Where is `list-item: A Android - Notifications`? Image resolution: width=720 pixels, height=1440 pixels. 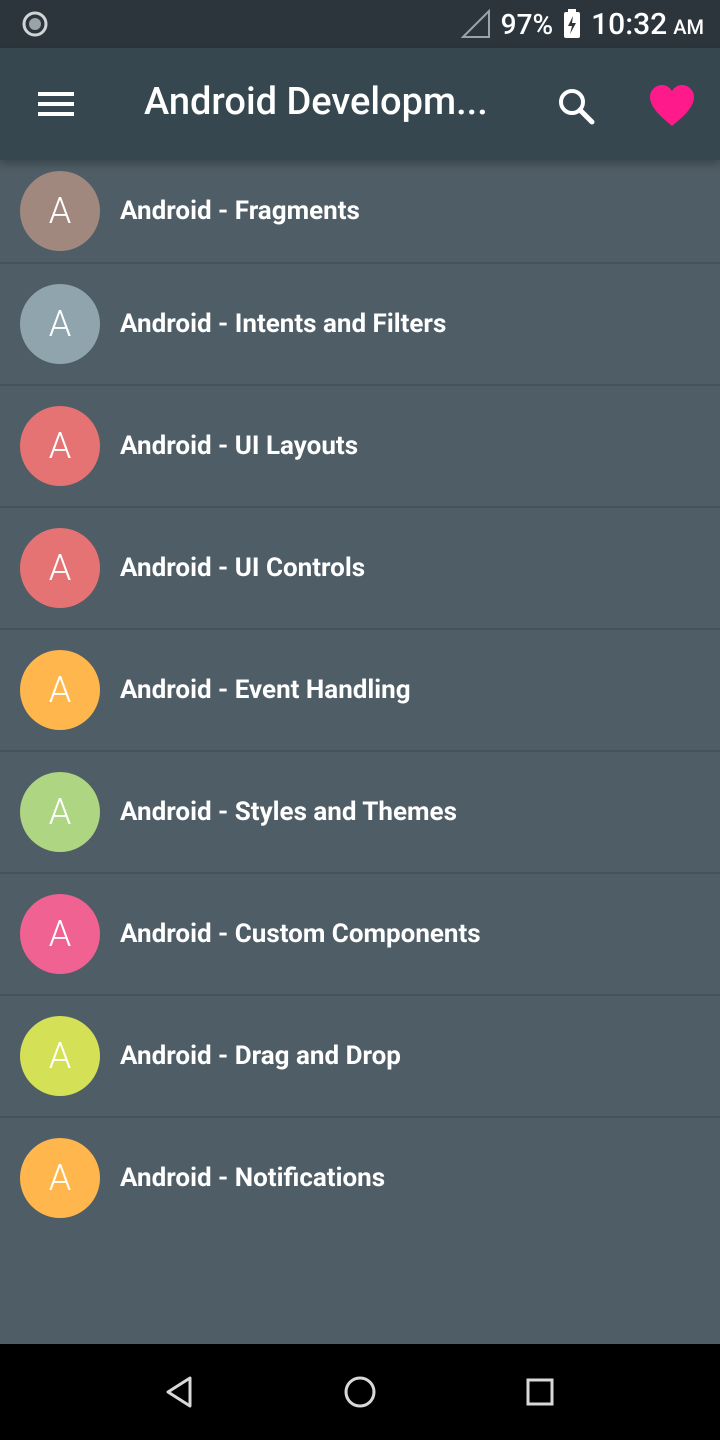 list-item: A Android - Notifications is located at coordinates (360, 1178).